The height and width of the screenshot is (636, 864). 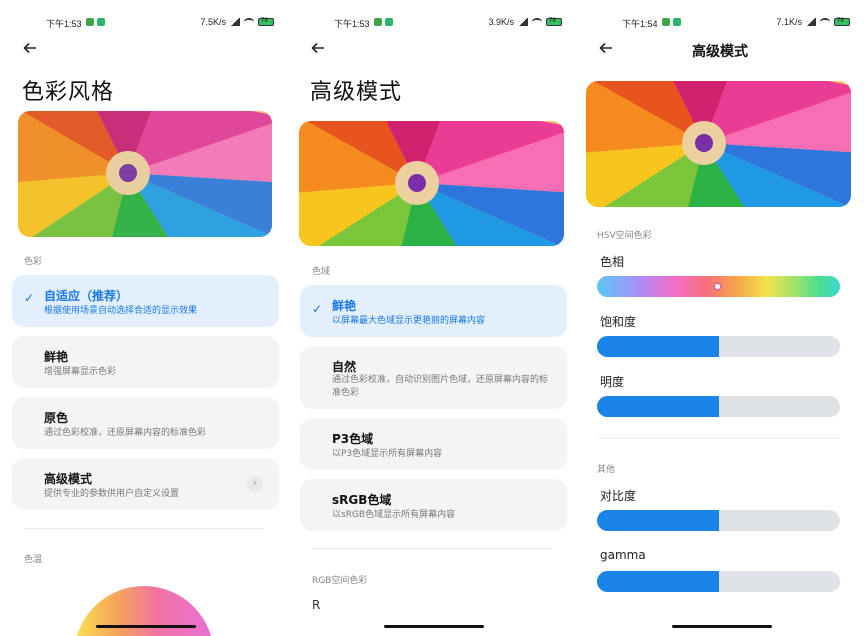 I want to click on option-advanced: 高级模式 提供专业的参数供用户自定义设置 ›, so click(x=145, y=484).